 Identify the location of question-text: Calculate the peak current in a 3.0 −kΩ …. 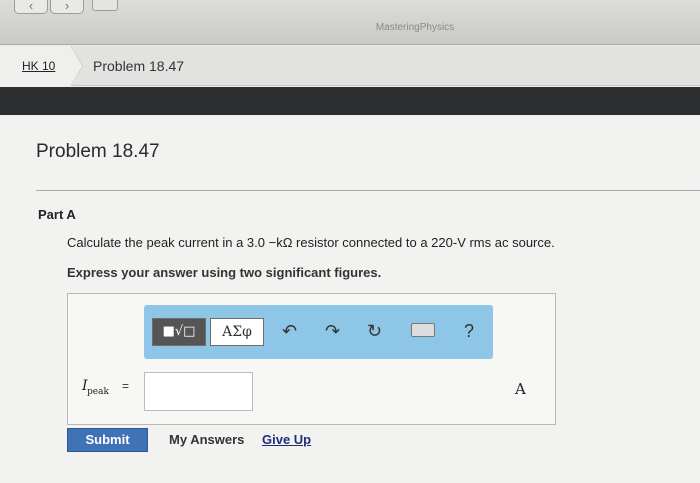
(311, 242).